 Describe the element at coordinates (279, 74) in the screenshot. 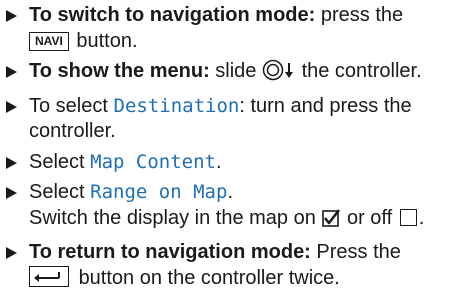

I see `controller-slide-down-icon` at that location.